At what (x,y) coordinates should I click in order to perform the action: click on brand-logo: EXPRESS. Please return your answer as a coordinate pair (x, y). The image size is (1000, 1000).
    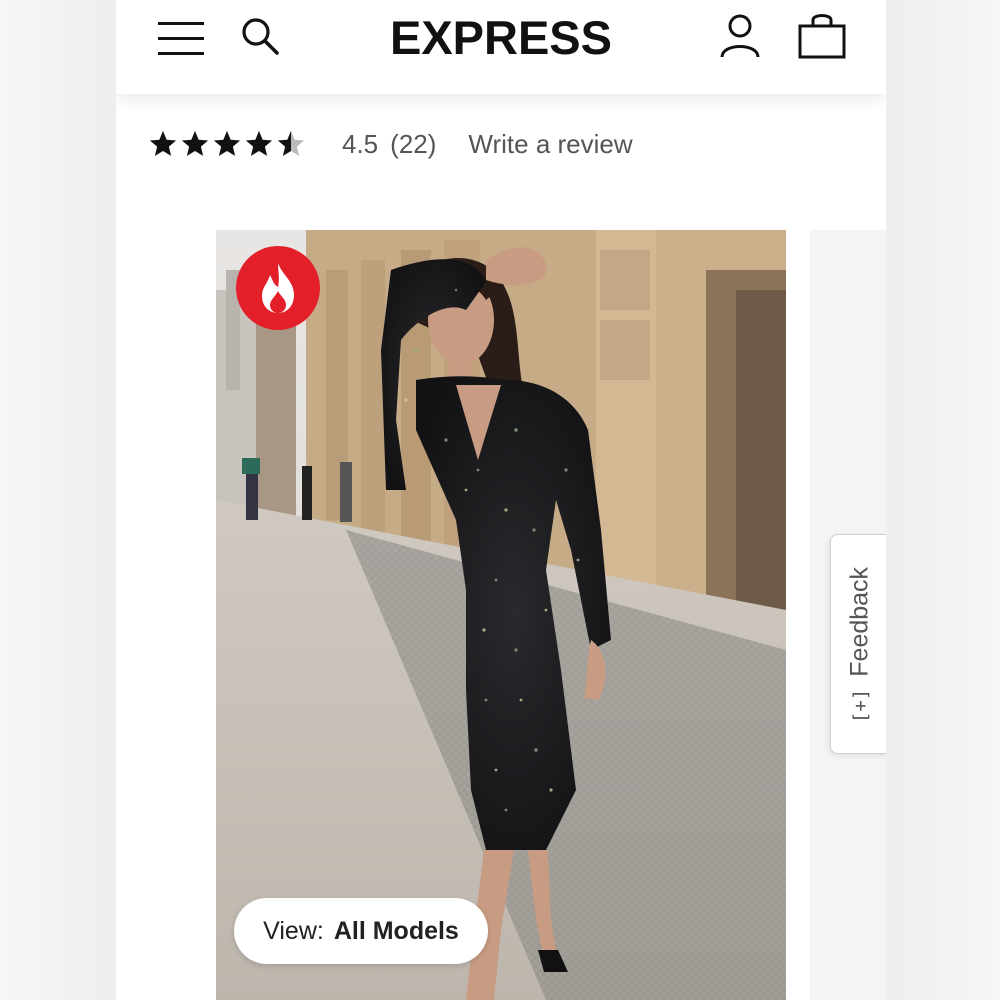
    Looking at the image, I should click on (501, 37).